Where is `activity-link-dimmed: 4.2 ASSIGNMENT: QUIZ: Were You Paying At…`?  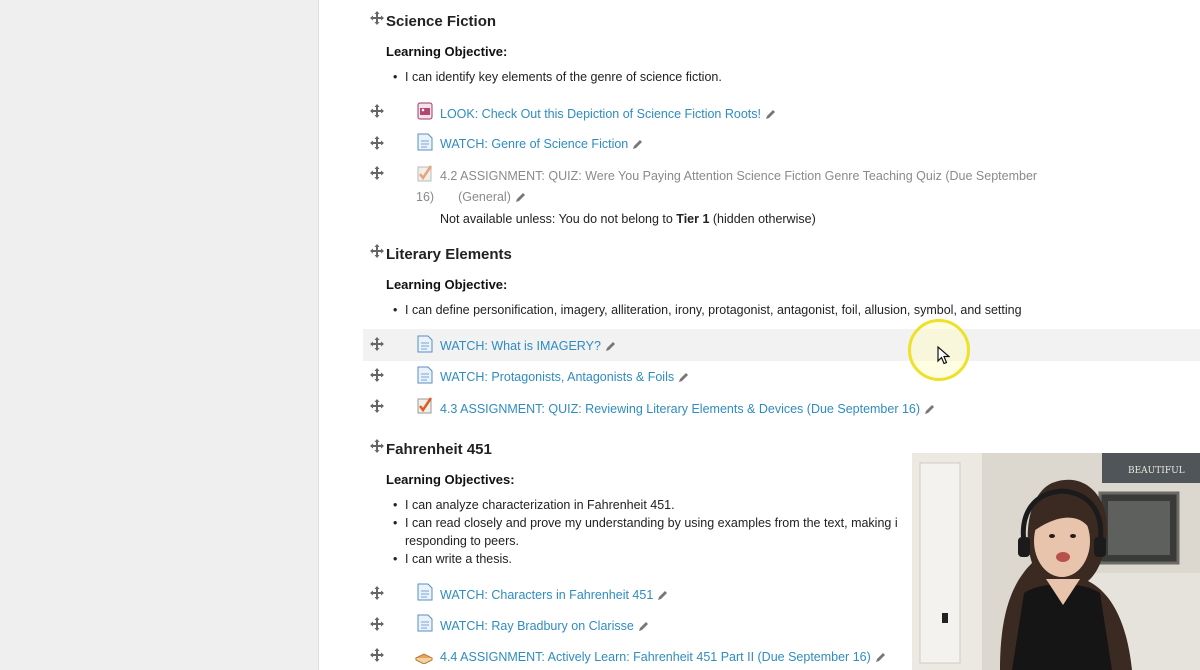 activity-link-dimmed: 4.2 ASSIGNMENT: QUIZ: Were You Paying At… is located at coordinates (738, 176).